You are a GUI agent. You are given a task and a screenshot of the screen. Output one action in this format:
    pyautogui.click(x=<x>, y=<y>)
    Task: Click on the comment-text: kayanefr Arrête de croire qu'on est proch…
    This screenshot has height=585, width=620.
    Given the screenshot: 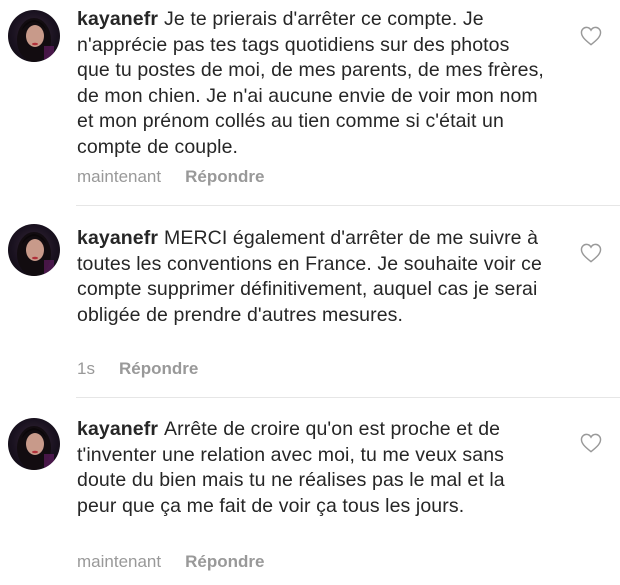 What is the action you would take?
    pyautogui.click(x=312, y=468)
    